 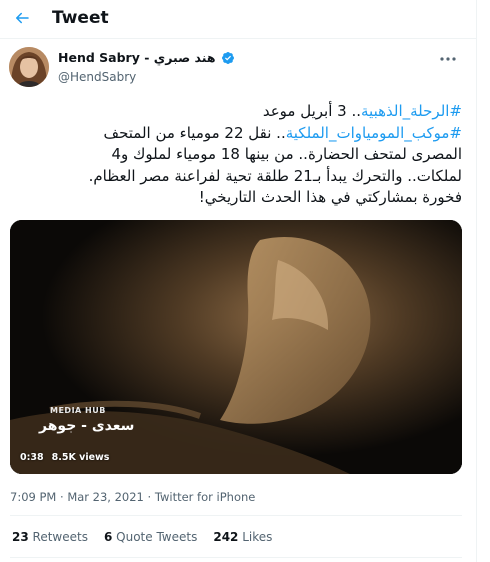 I want to click on author-name-row: Hend Sabry - هند صبري, so click(x=146, y=57).